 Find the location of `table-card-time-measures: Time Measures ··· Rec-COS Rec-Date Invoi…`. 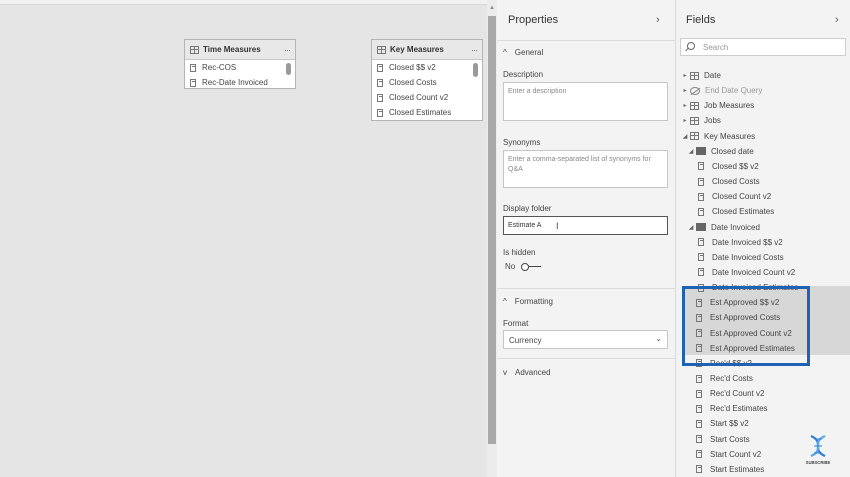

table-card-time-measures: Time Measures ··· Rec-COS Rec-Date Invoi… is located at coordinates (240, 64).